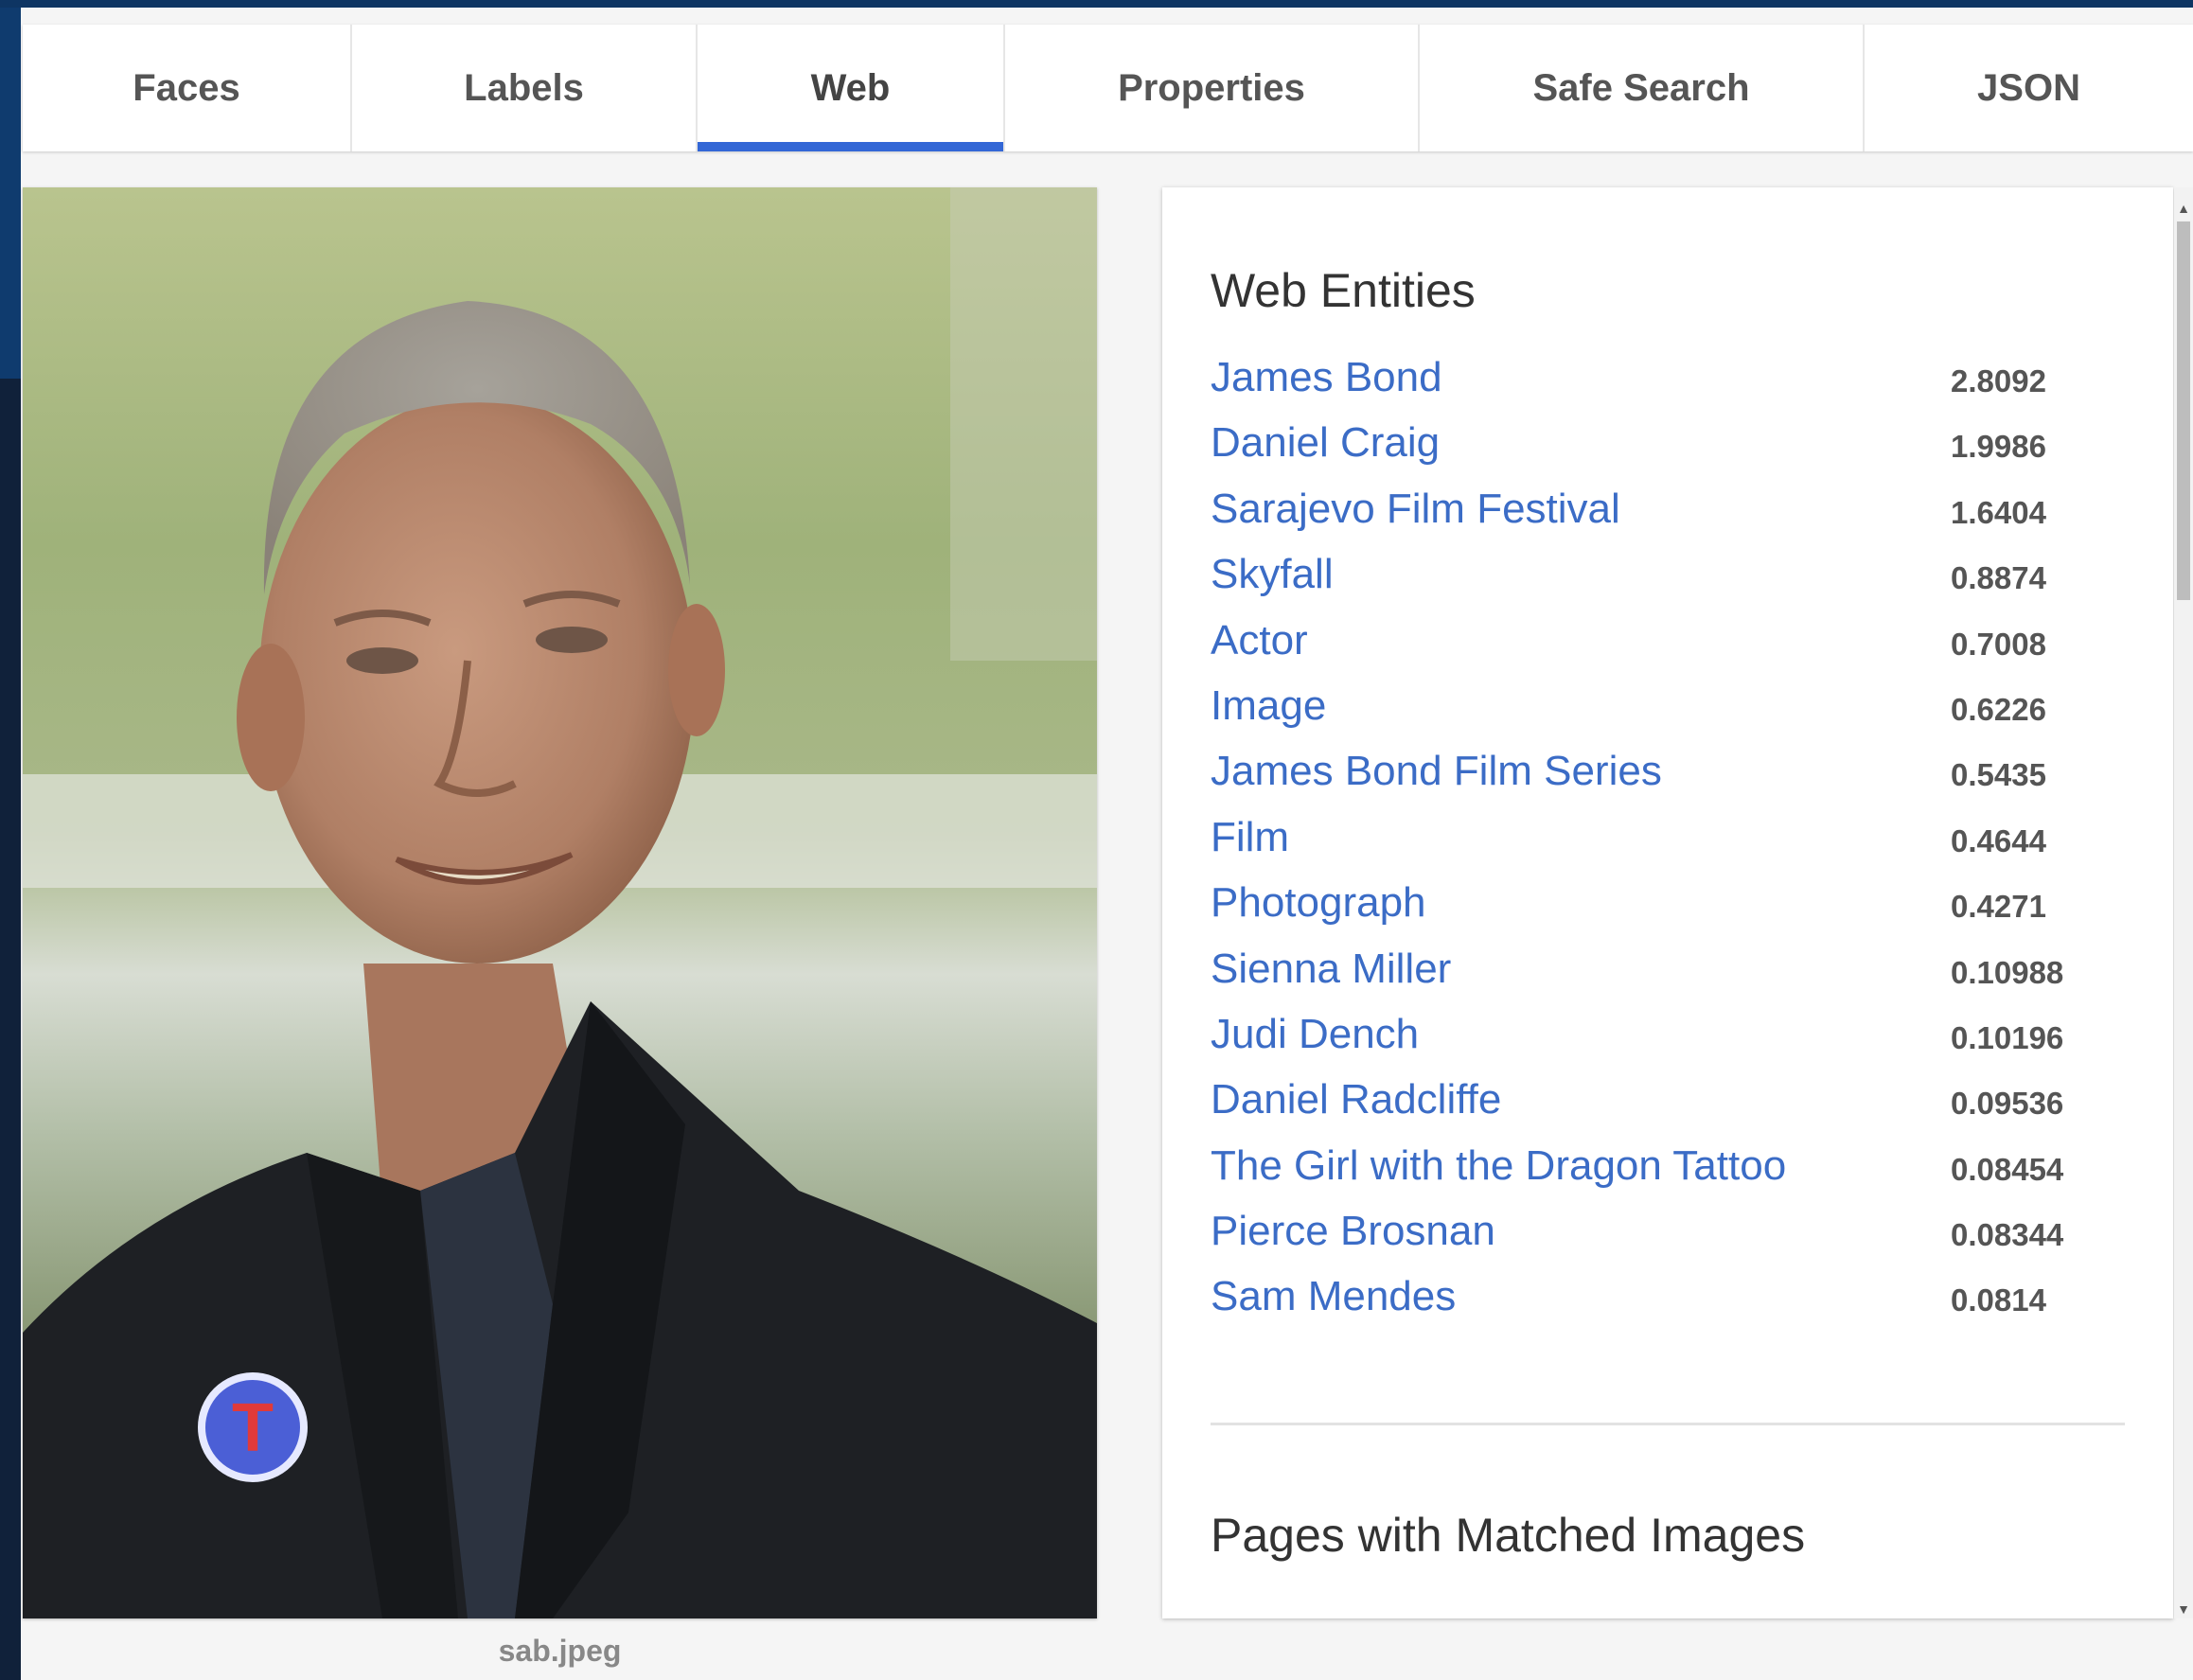 This screenshot has width=2193, height=1680. Describe the element at coordinates (2007, 972) in the screenshot. I see `entity-score: 0.10988` at that location.